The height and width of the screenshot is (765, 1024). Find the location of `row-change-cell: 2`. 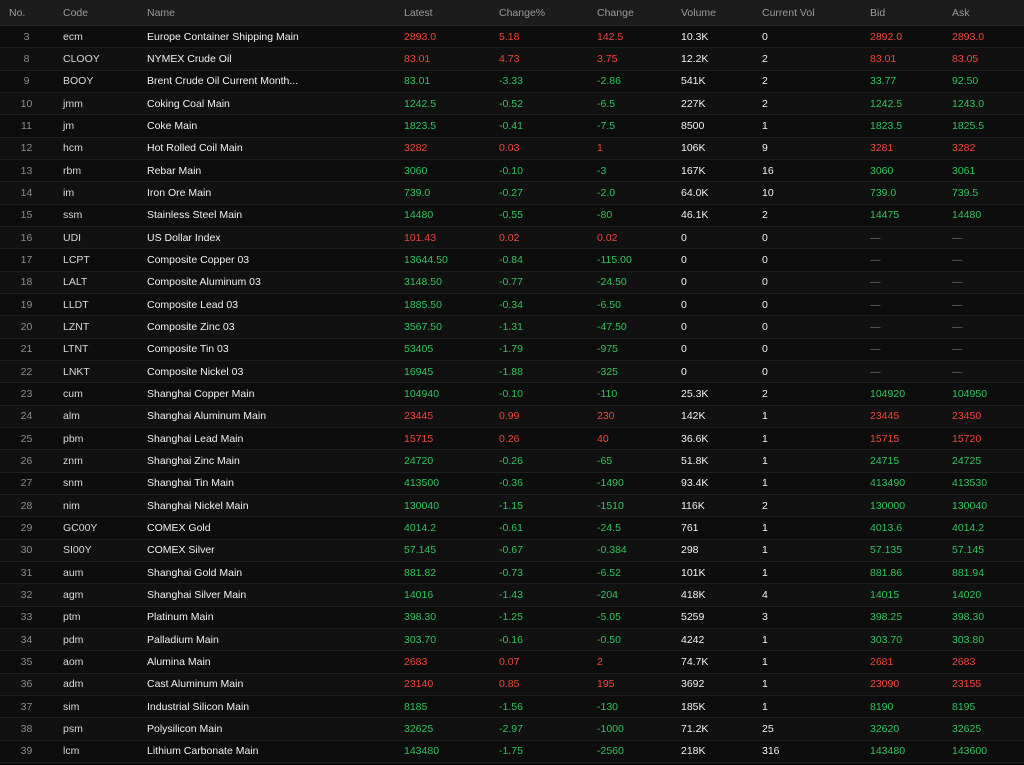

row-change-cell: 2 is located at coordinates (600, 661).